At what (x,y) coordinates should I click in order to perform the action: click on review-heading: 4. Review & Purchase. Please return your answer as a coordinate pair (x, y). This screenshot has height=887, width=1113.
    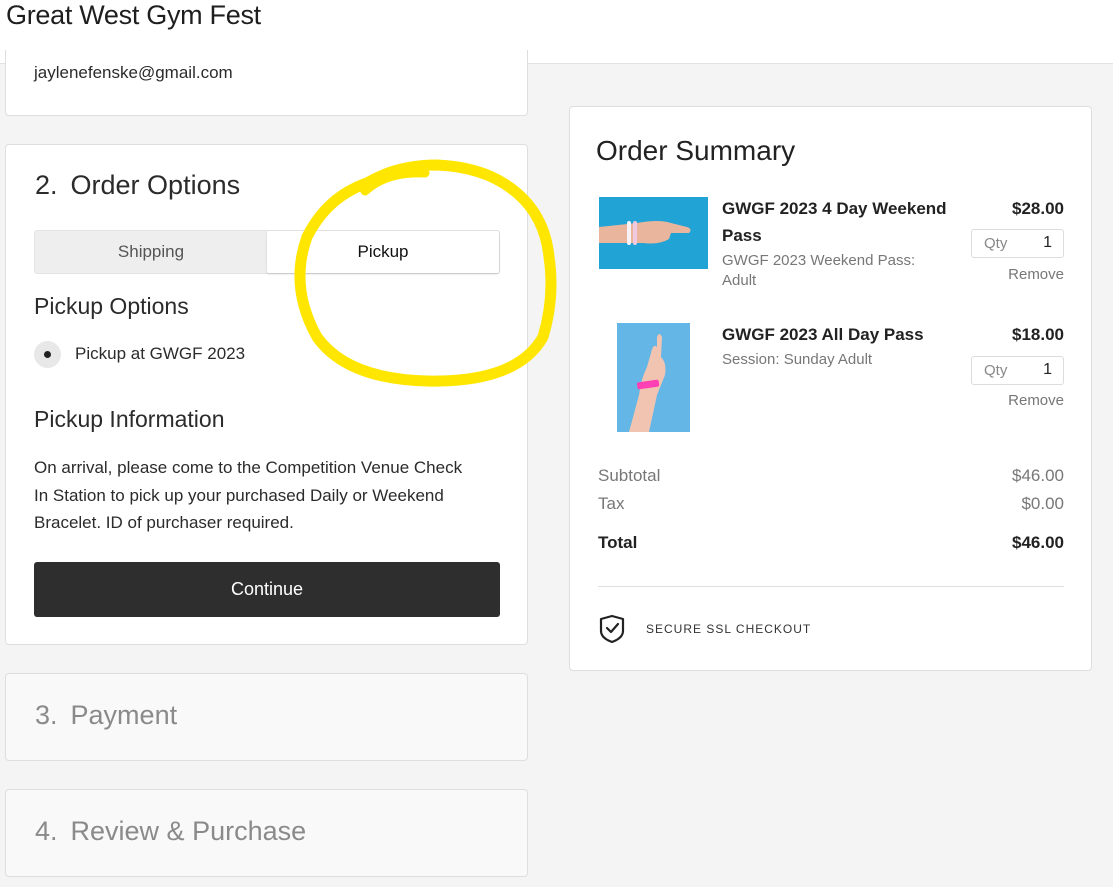
    Looking at the image, I should click on (170, 831).